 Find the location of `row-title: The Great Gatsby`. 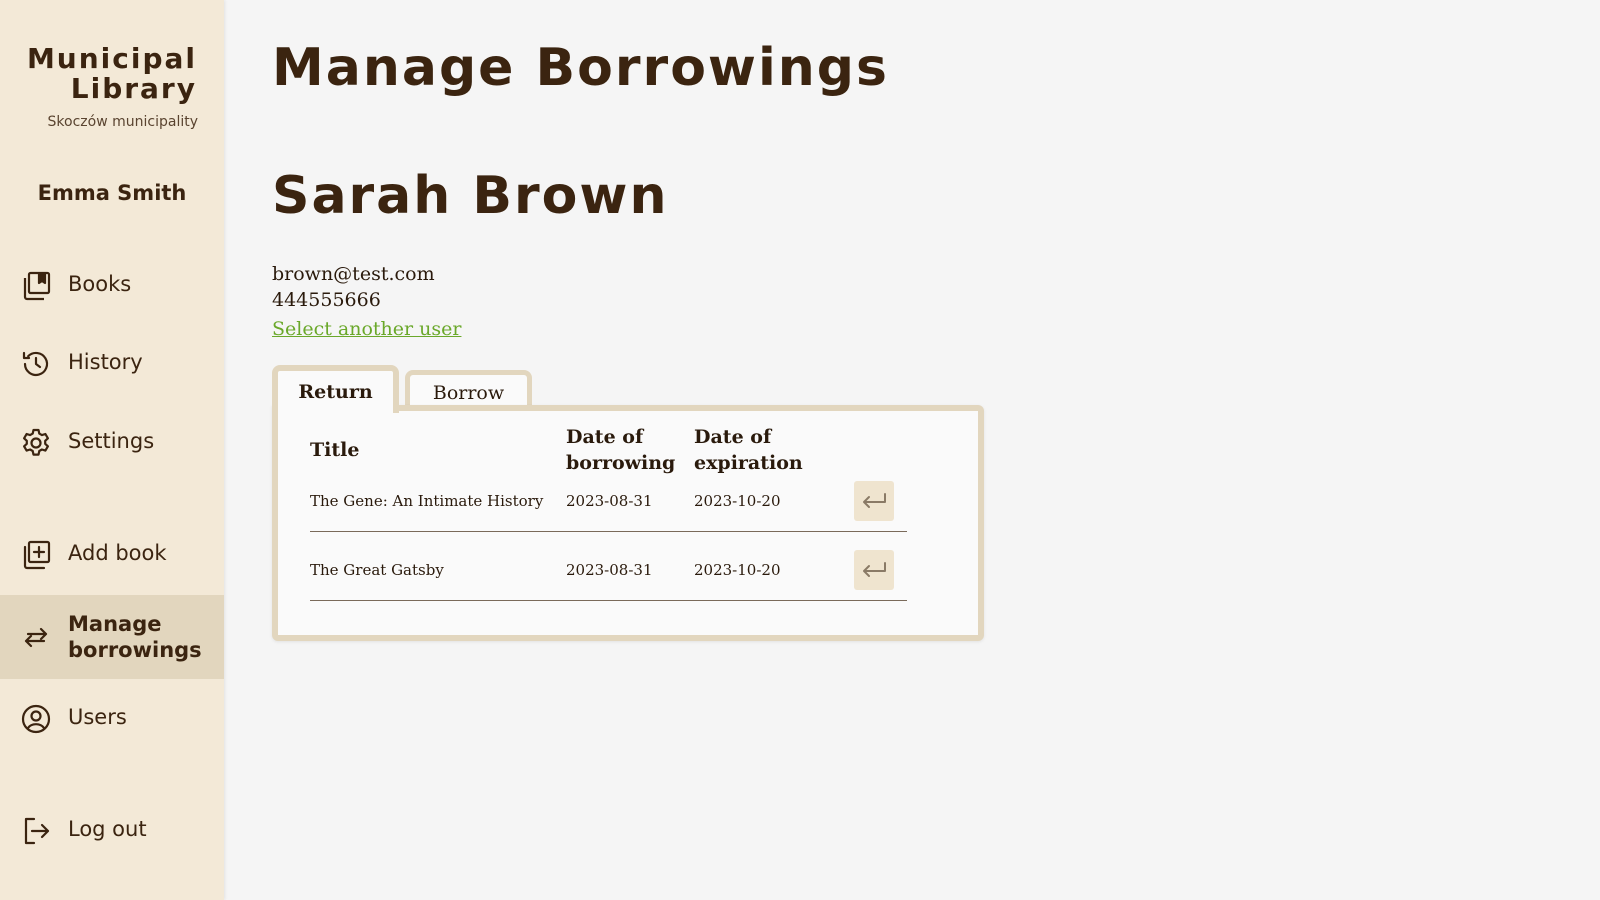

row-title: The Great Gatsby is located at coordinates (377, 570).